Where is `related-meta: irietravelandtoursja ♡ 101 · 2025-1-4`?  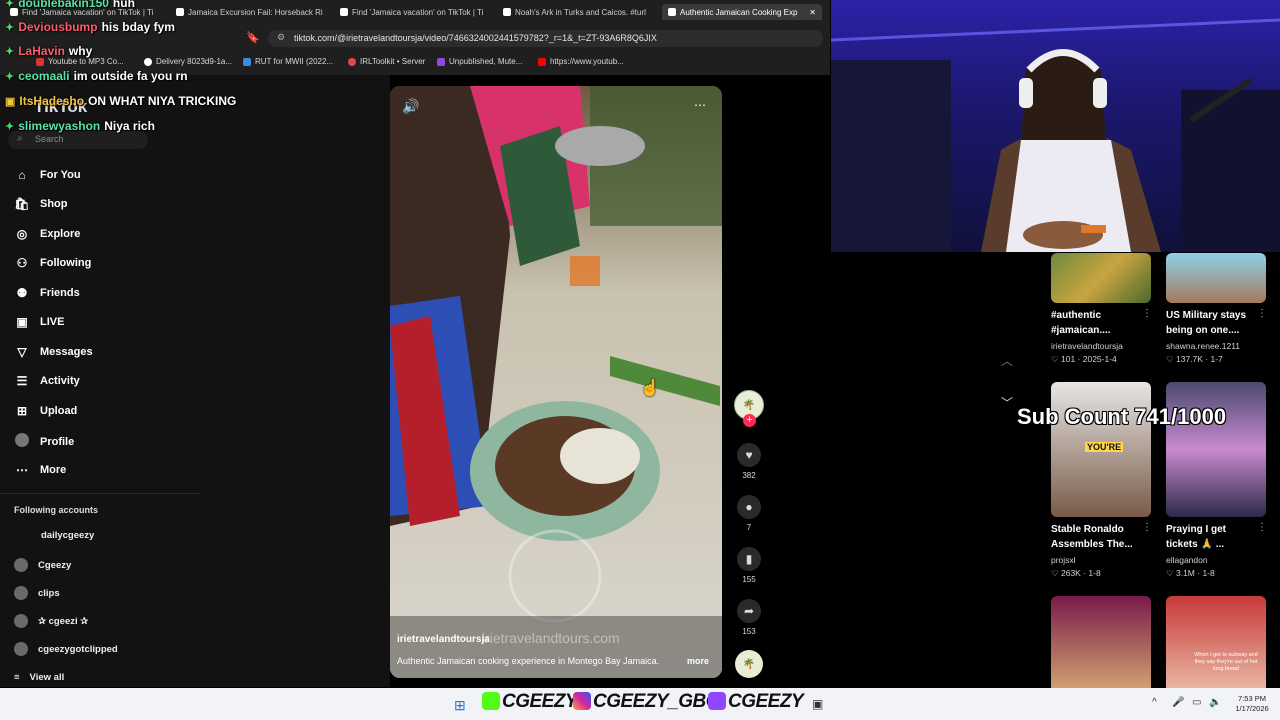
related-meta: irietravelandtoursja ♡ 101 · 2025-1-4 is located at coordinates (1087, 352).